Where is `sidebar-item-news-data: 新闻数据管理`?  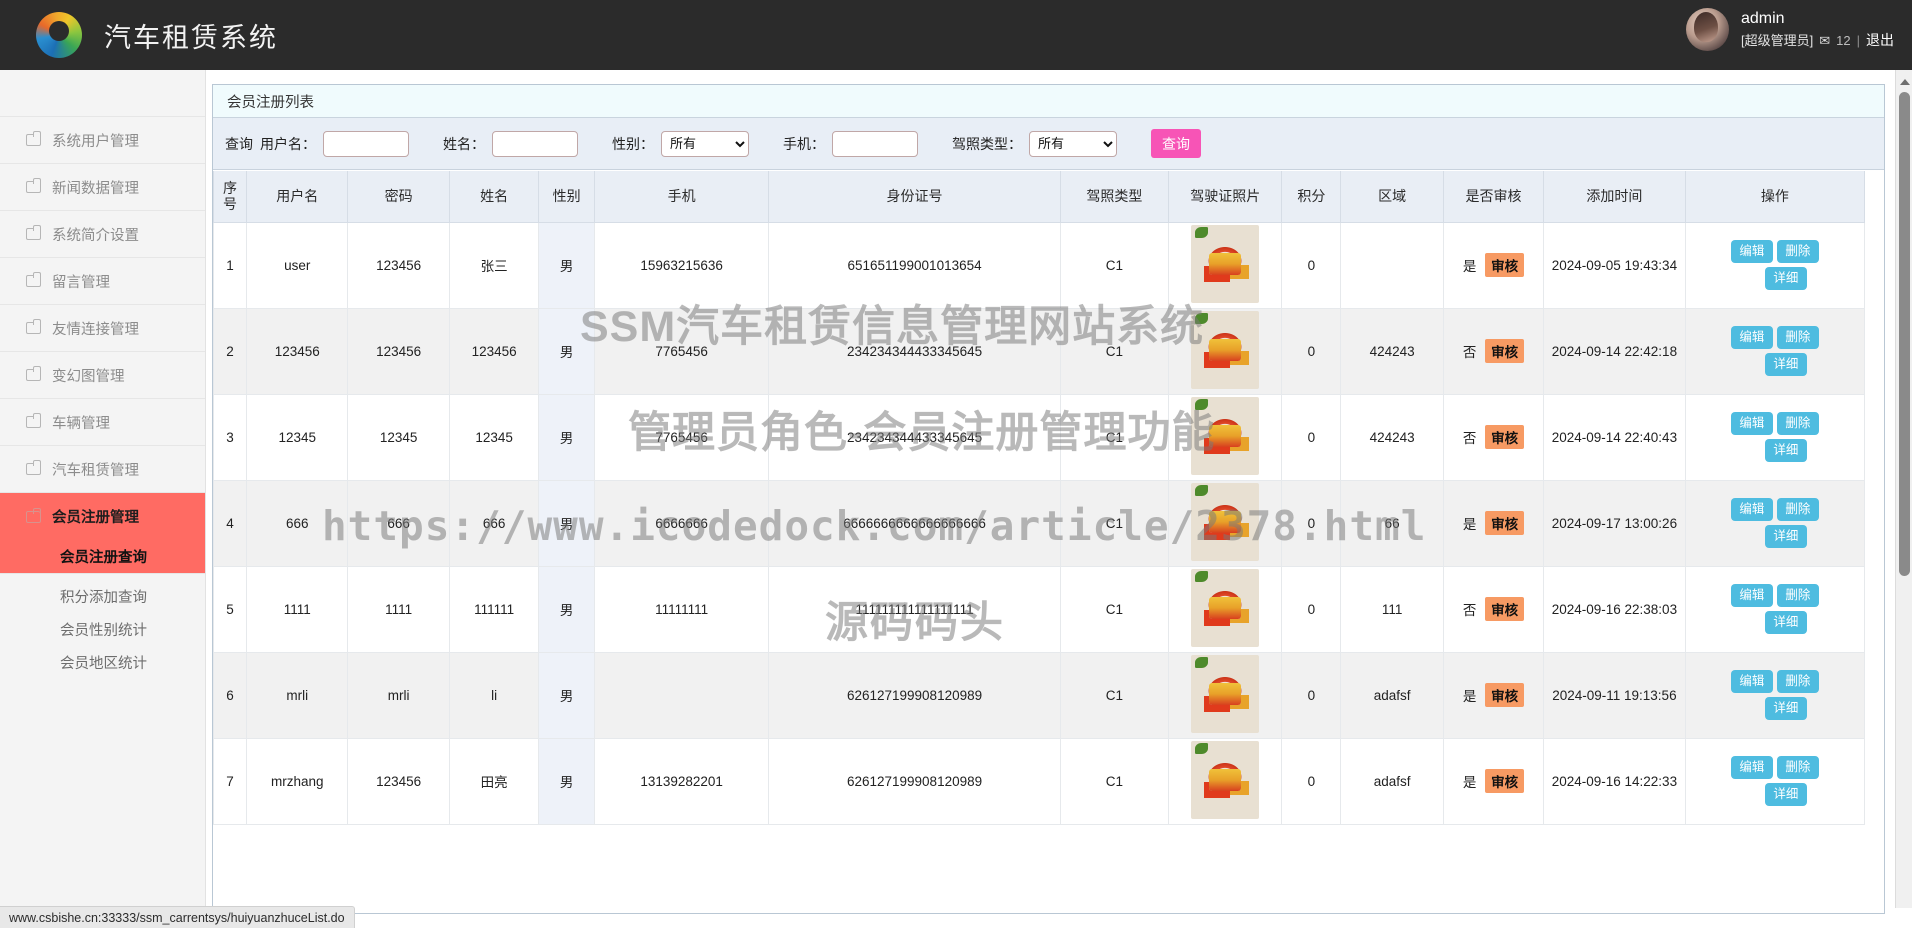
sidebar-item-news-data: 新闻数据管理 is located at coordinates (102, 187).